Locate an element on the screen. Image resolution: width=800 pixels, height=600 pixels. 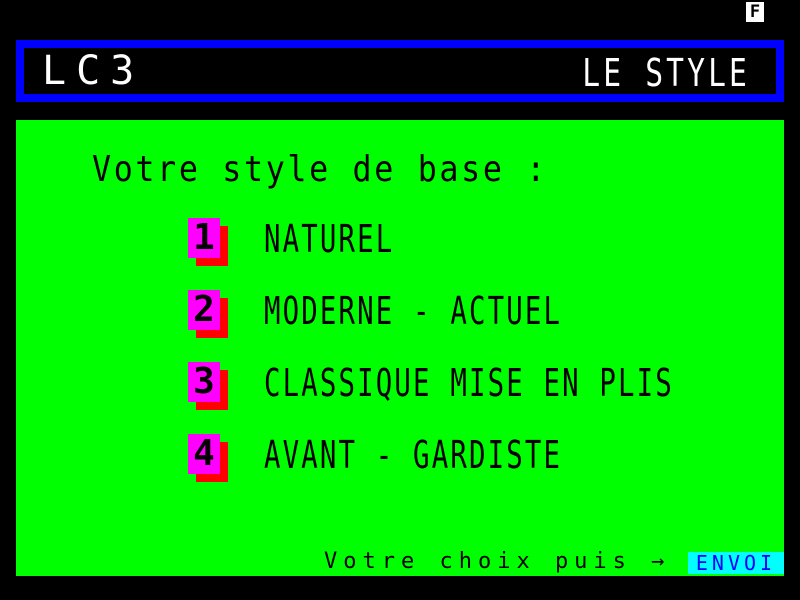
header-inner: LC3 LE STYLE is located at coordinates (400, 71).